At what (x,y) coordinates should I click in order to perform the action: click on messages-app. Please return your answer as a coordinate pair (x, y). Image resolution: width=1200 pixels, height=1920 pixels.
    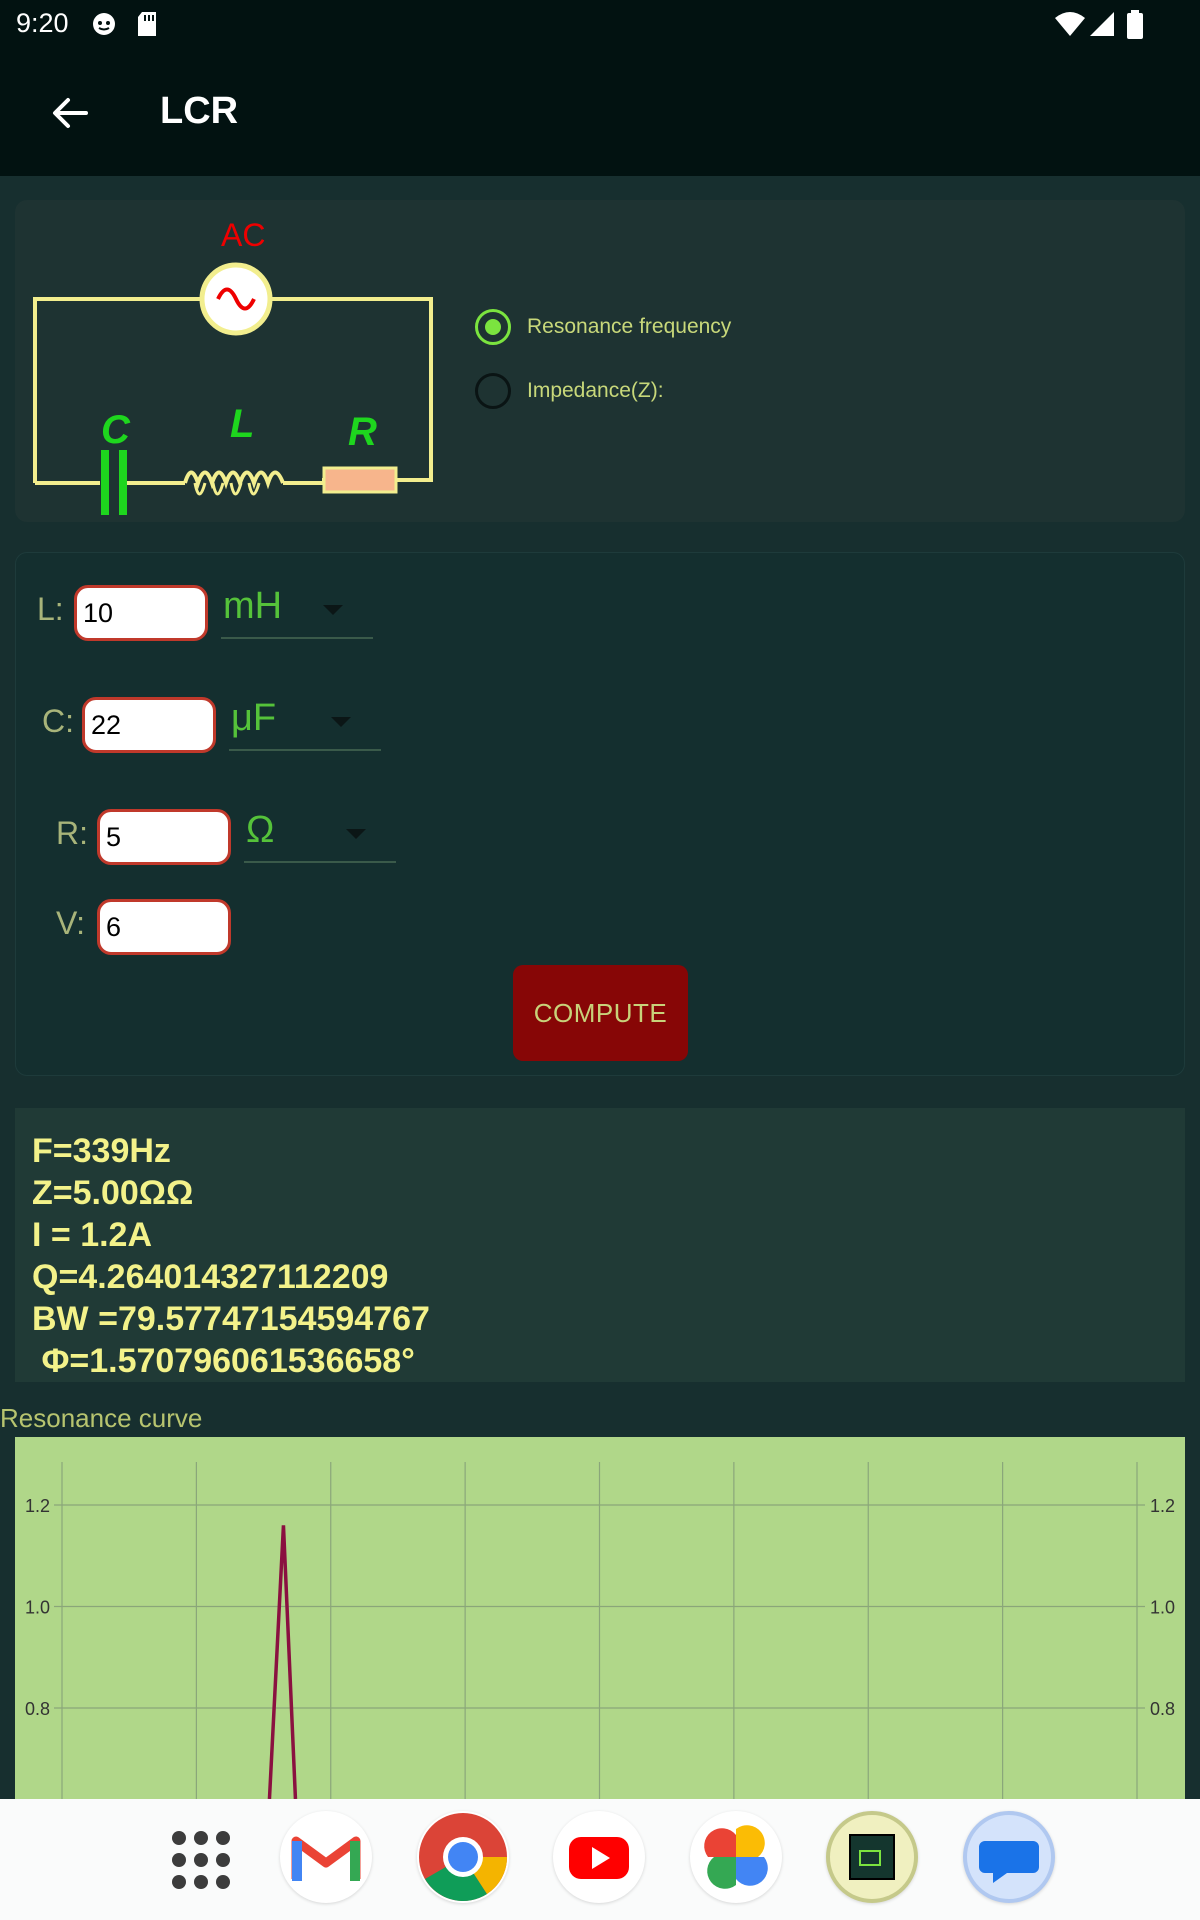
    Looking at the image, I should click on (1009, 1857).